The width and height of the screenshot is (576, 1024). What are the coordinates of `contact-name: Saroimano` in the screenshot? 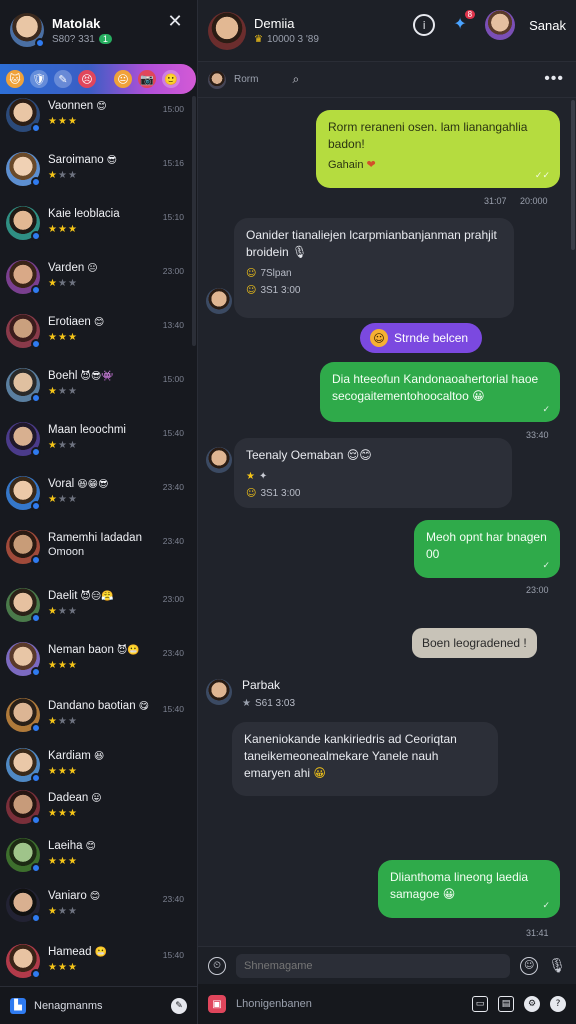 It's located at (76, 160).